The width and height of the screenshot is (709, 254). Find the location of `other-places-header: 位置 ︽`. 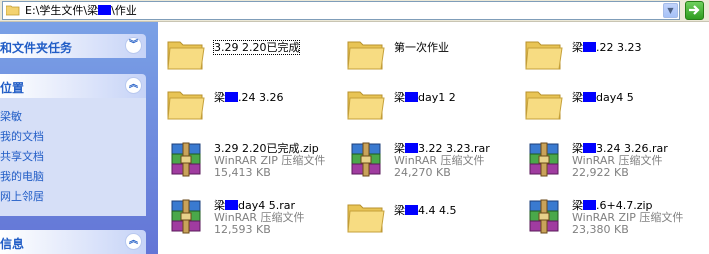

other-places-header: 位置 ︽ is located at coordinates (73, 86).